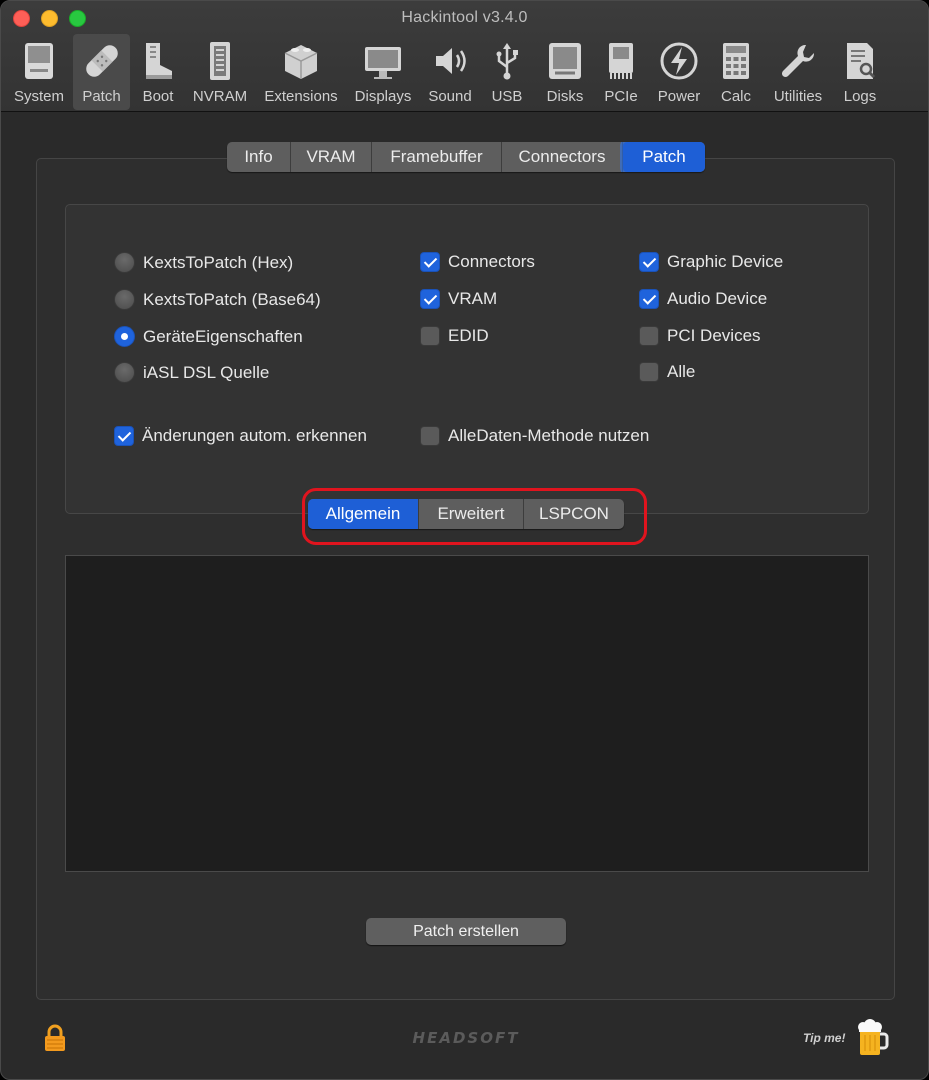  What do you see at coordinates (681, 371) in the screenshot?
I see `option-label: Alle` at bounding box center [681, 371].